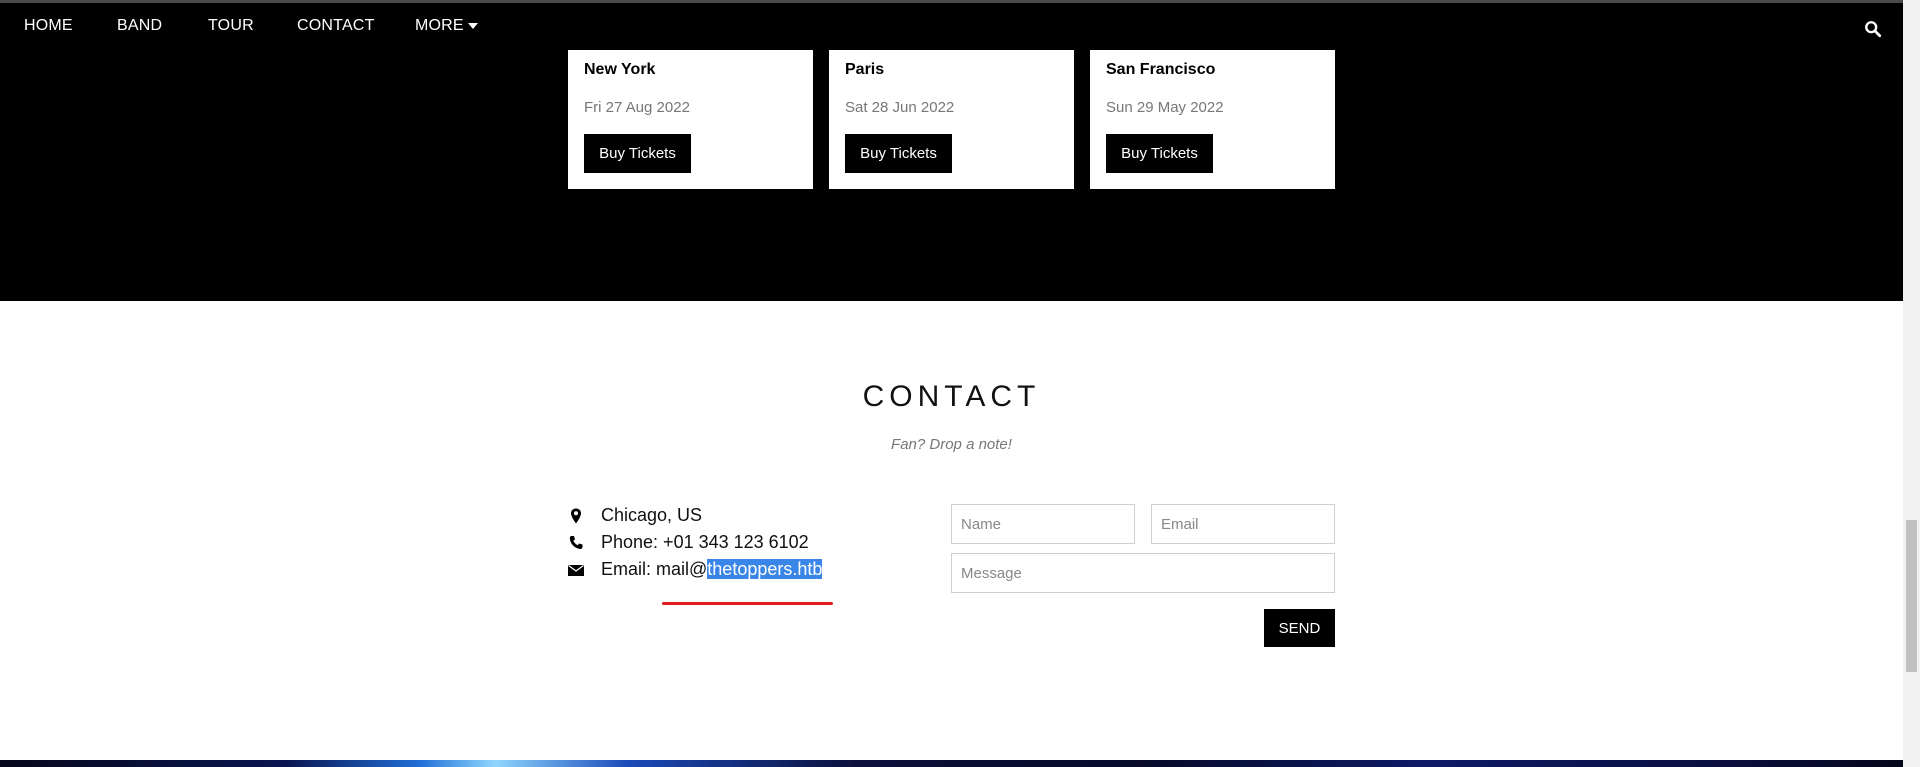 The height and width of the screenshot is (767, 1920). I want to click on email-domain-selected: thetoppers.htb, so click(765, 569).